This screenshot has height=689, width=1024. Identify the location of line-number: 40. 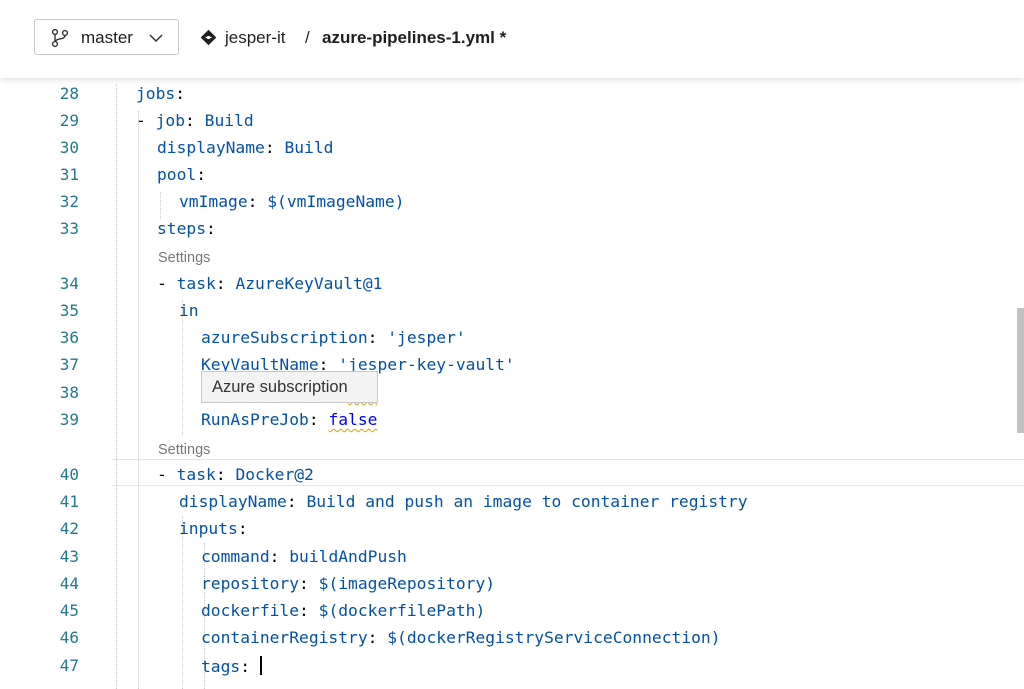
(69, 474).